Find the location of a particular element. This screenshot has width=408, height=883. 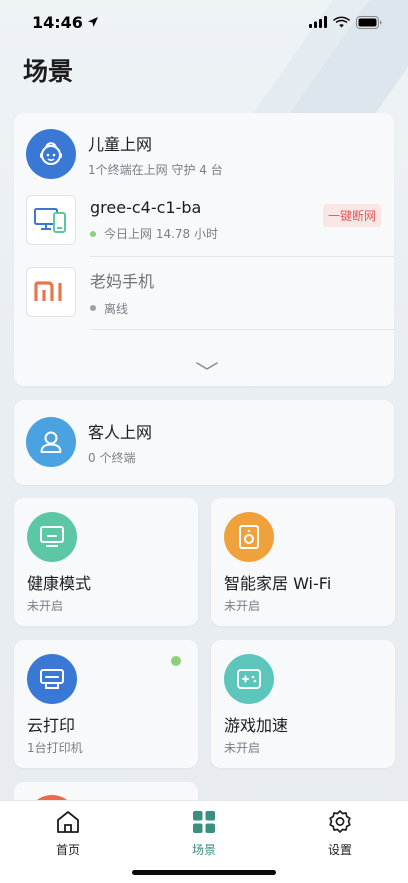

cloud-print-tile: 云打印 1台打印机 is located at coordinates (106, 704).